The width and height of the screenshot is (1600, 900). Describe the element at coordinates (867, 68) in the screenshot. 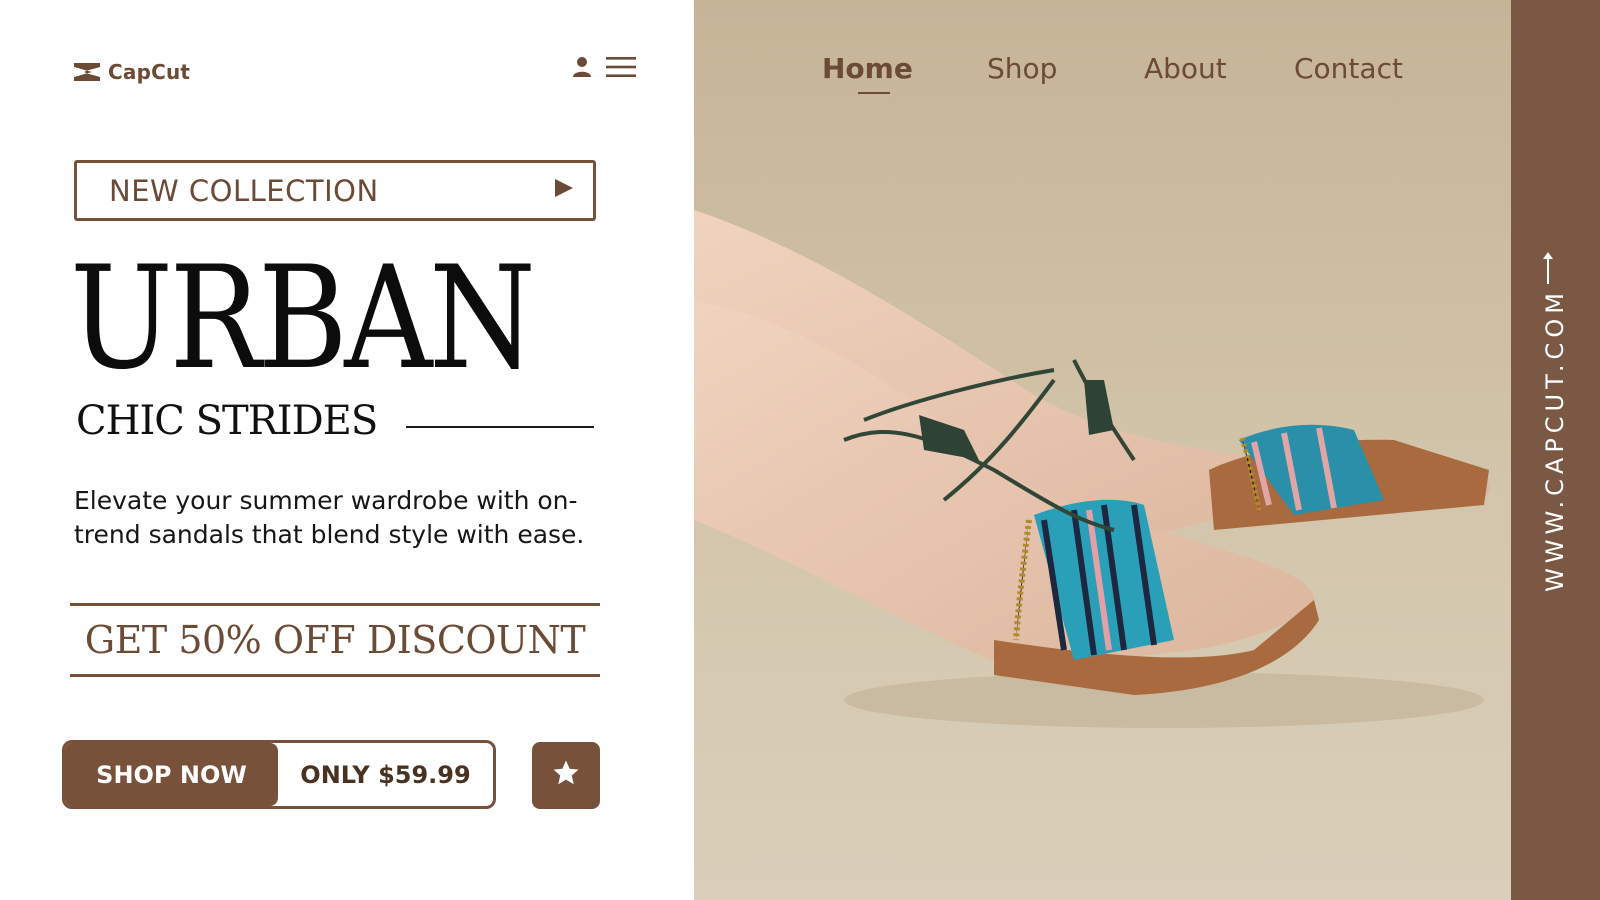

I see `nav-home: Home` at that location.